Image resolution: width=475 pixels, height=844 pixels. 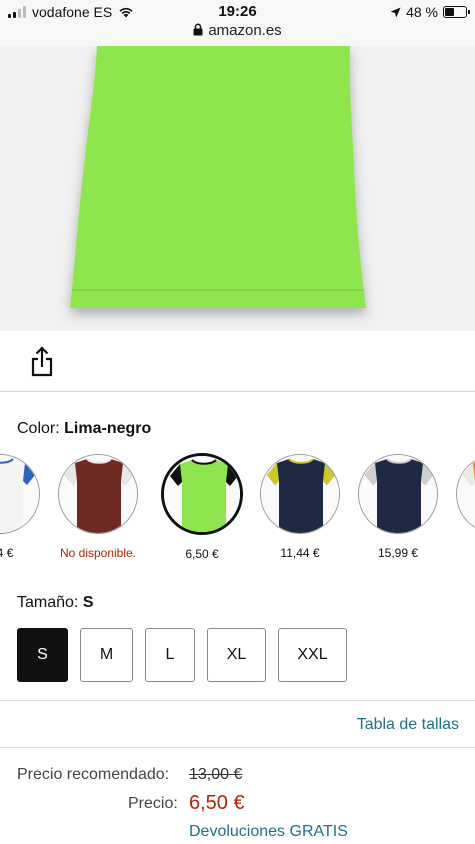 What do you see at coordinates (461, 553) in the screenshot?
I see `swatch-price: No d` at bounding box center [461, 553].